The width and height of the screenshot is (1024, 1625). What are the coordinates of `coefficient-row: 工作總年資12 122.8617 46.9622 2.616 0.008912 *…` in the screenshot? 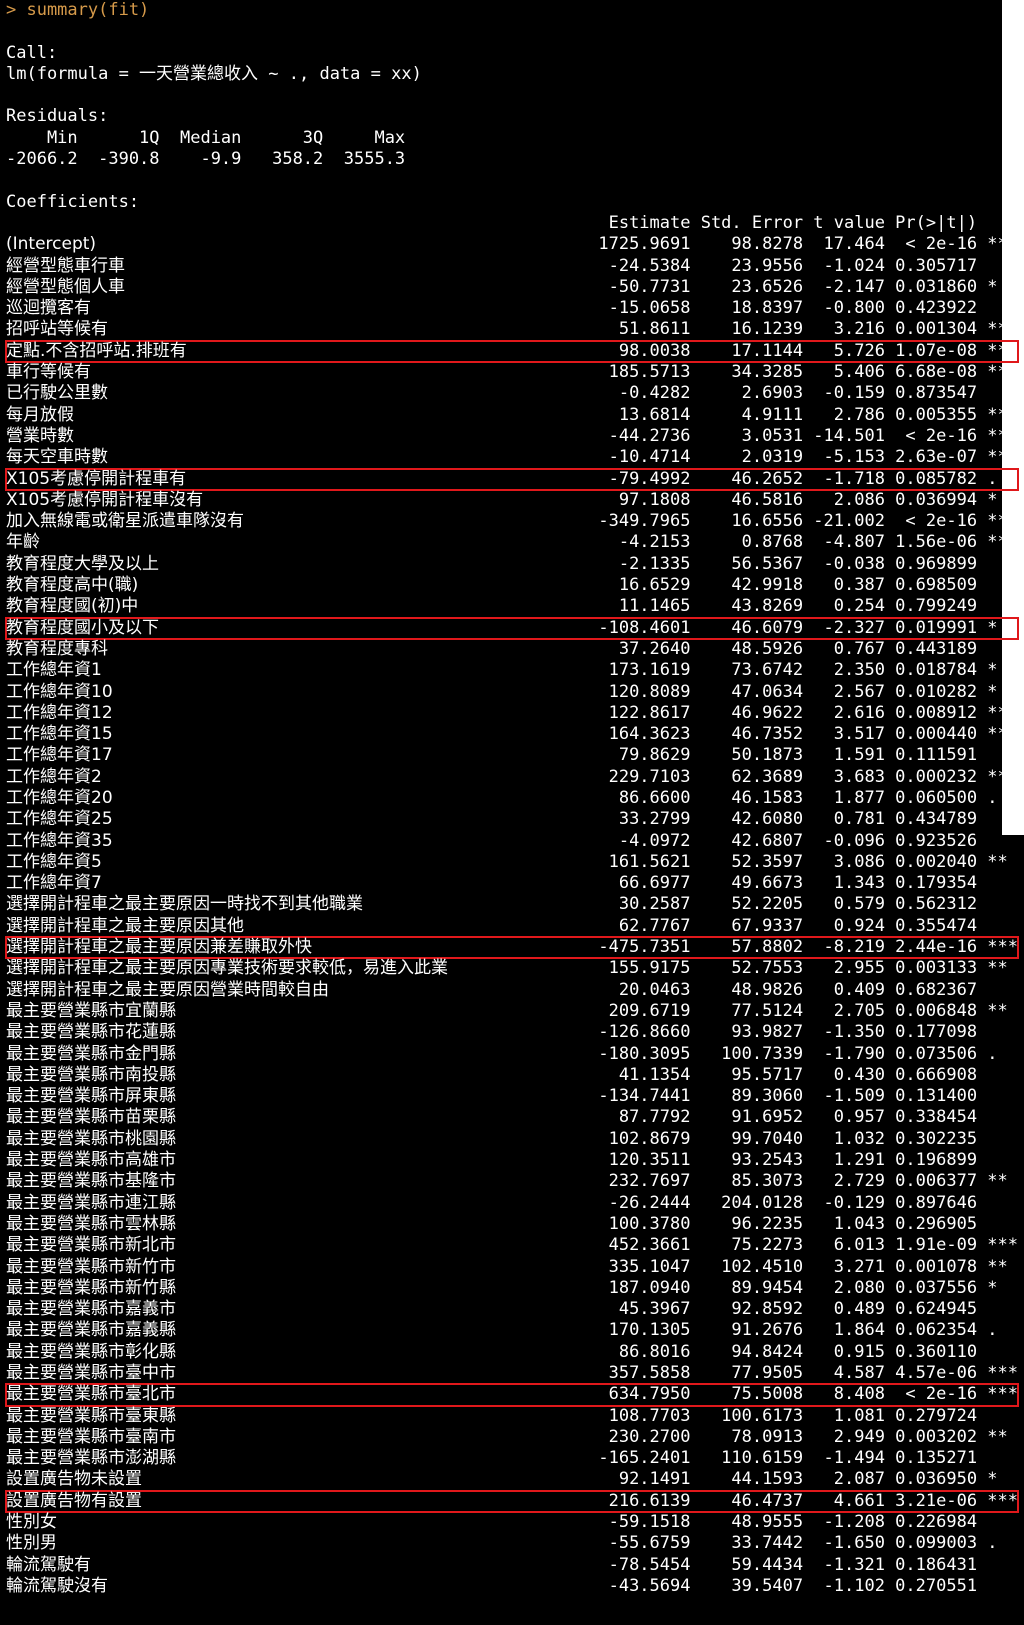 It's located at (512, 713).